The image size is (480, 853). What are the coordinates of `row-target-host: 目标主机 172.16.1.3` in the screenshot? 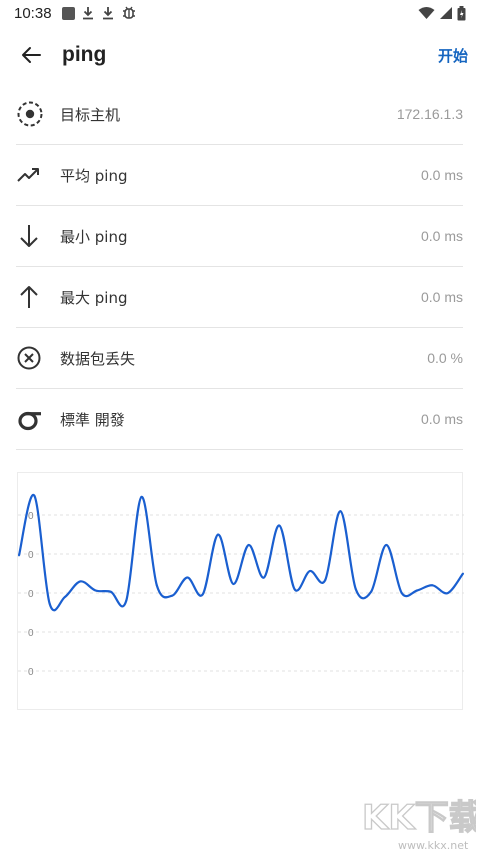 It's located at (239, 114).